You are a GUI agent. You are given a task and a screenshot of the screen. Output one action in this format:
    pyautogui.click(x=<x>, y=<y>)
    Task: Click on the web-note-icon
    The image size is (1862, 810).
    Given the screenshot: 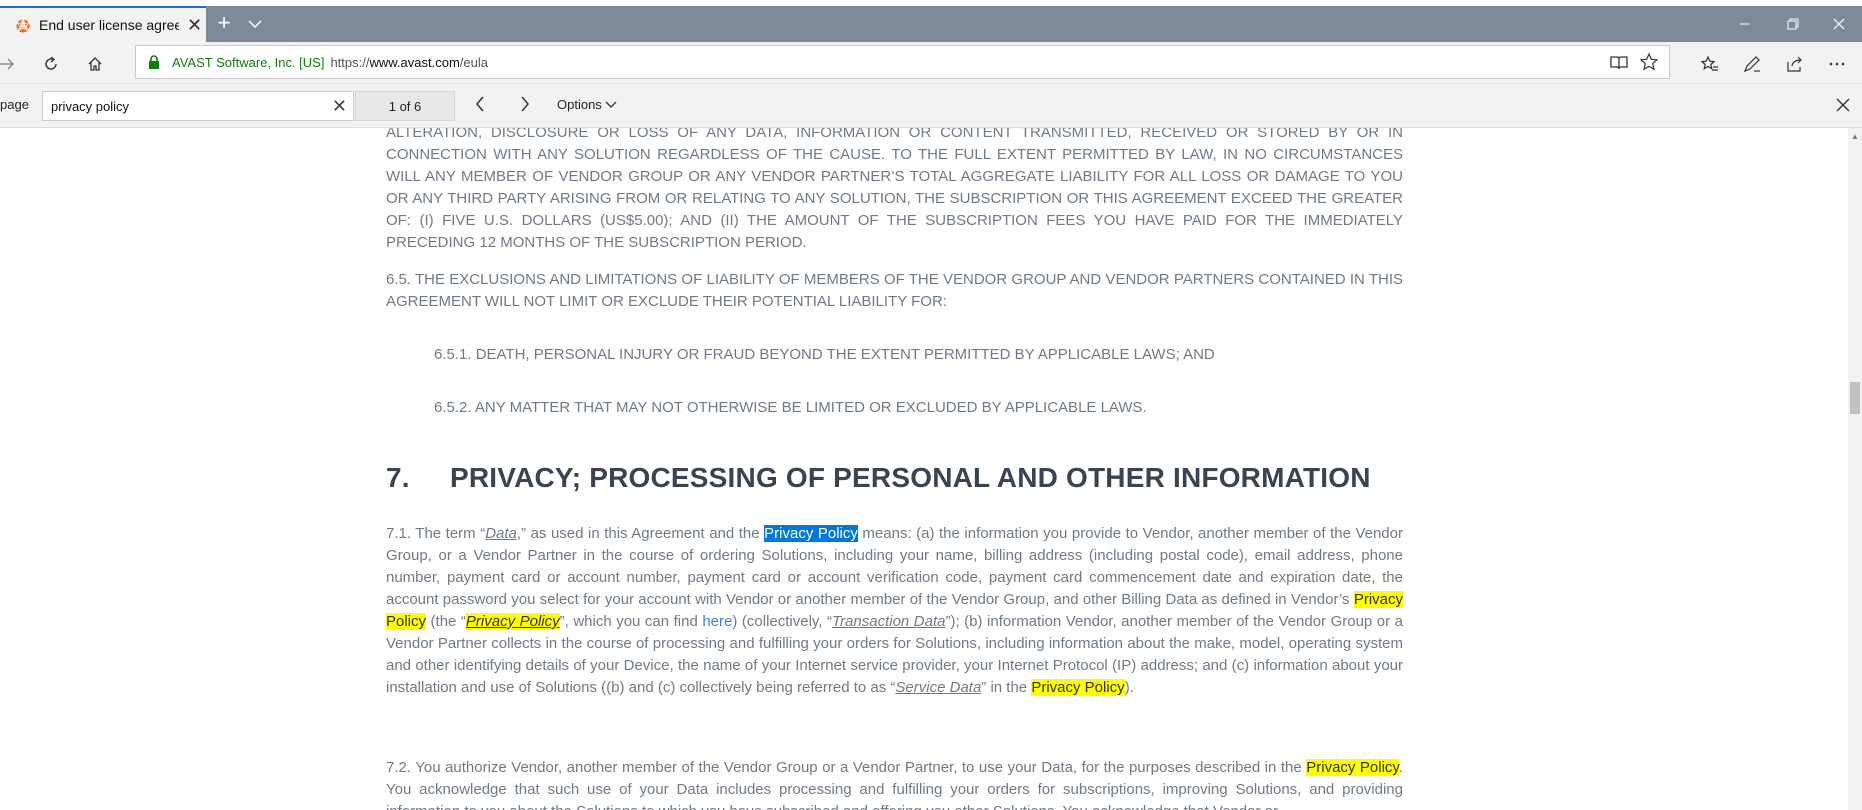 What is the action you would take?
    pyautogui.click(x=1752, y=64)
    